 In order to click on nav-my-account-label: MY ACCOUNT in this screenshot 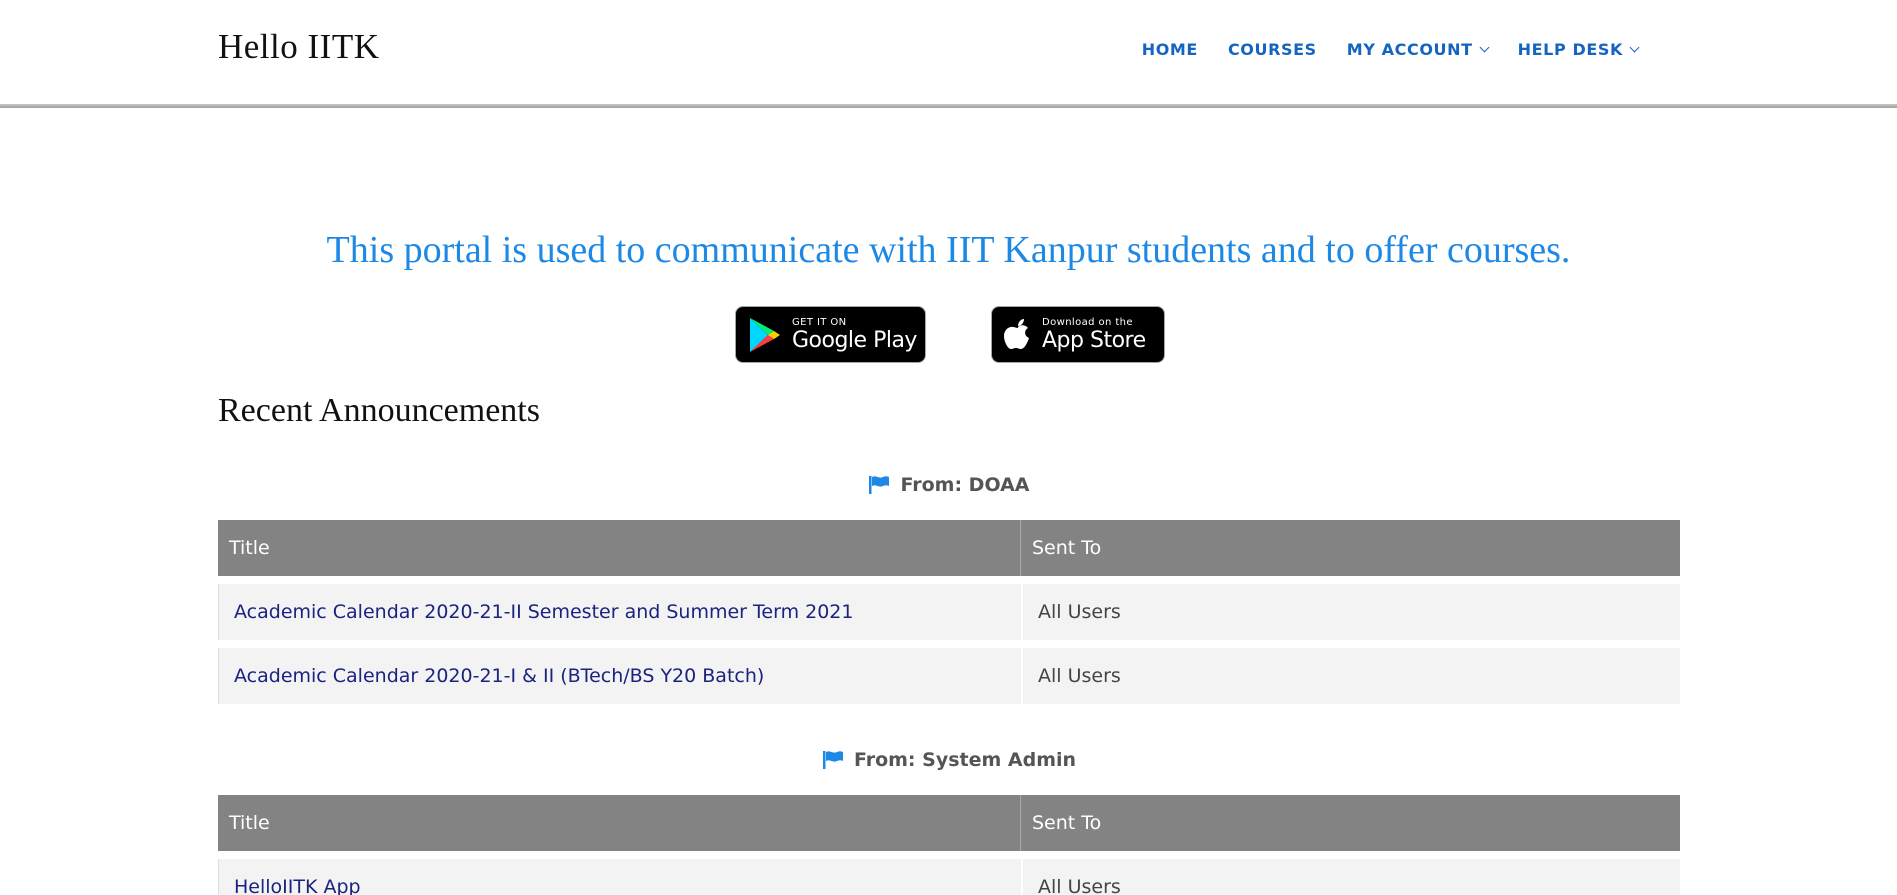, I will do `click(1409, 49)`.